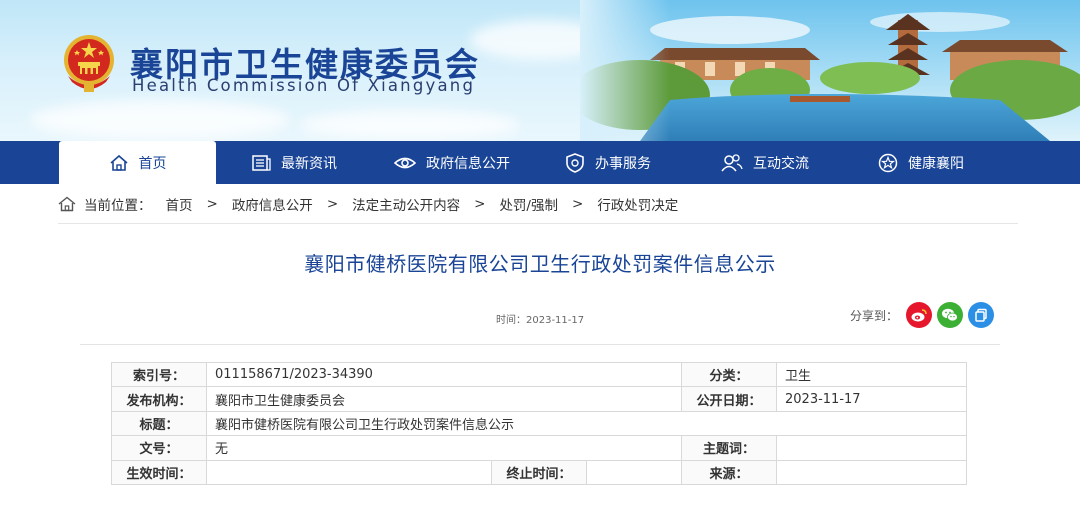 The height and width of the screenshot is (531, 1080). What do you see at coordinates (159, 399) in the screenshot?
I see `publisher-label: 发布机构：` at bounding box center [159, 399].